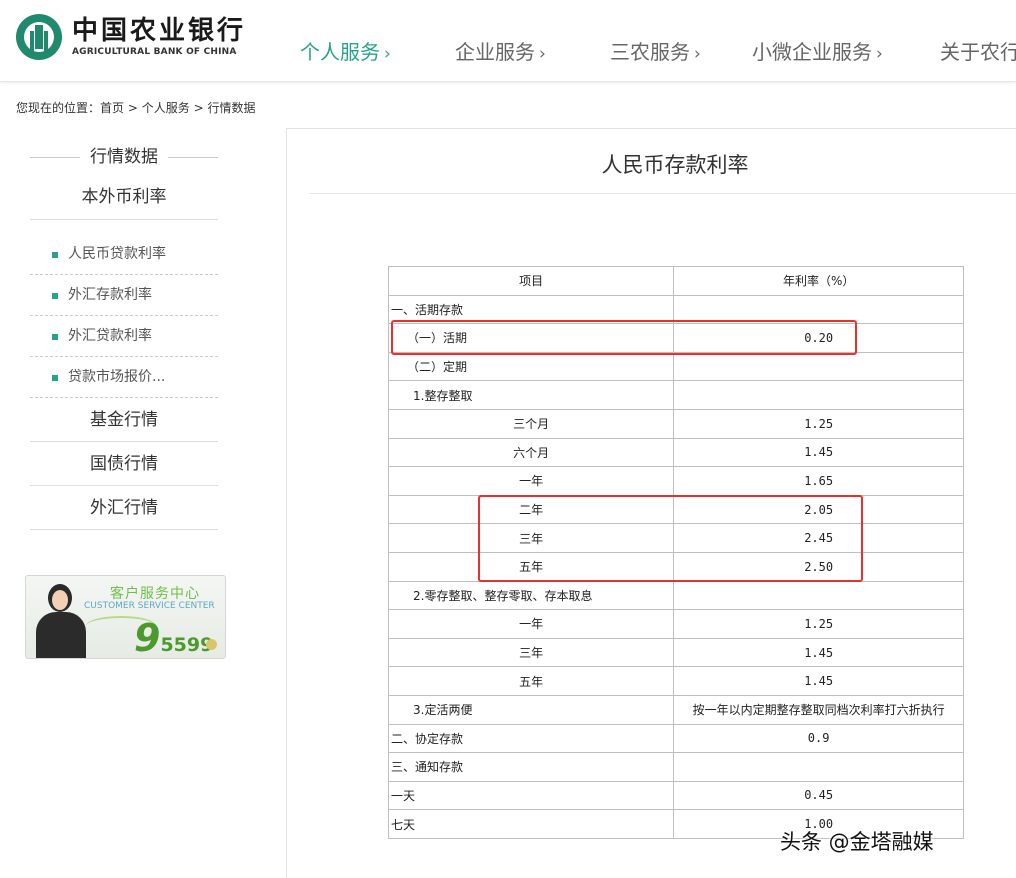  I want to click on hotline-big-digit: 9, so click(147, 637).